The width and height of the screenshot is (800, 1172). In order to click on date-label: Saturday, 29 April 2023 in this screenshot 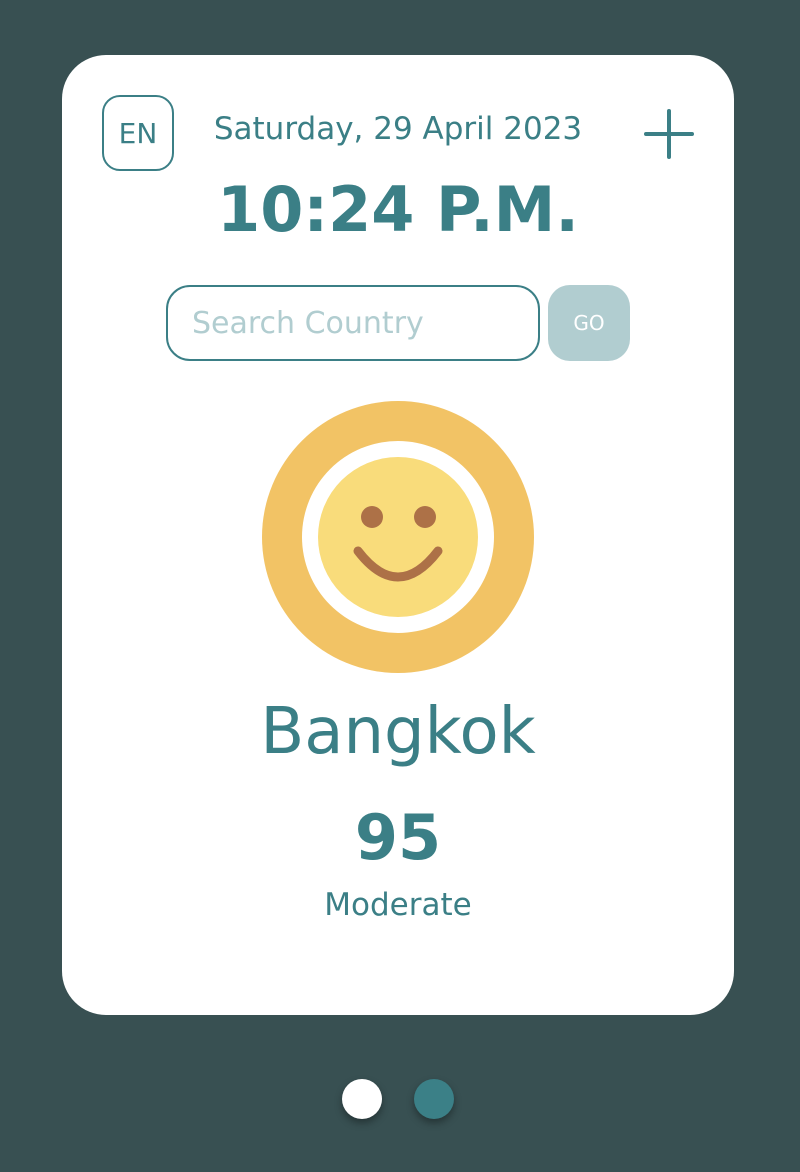, I will do `click(398, 129)`.